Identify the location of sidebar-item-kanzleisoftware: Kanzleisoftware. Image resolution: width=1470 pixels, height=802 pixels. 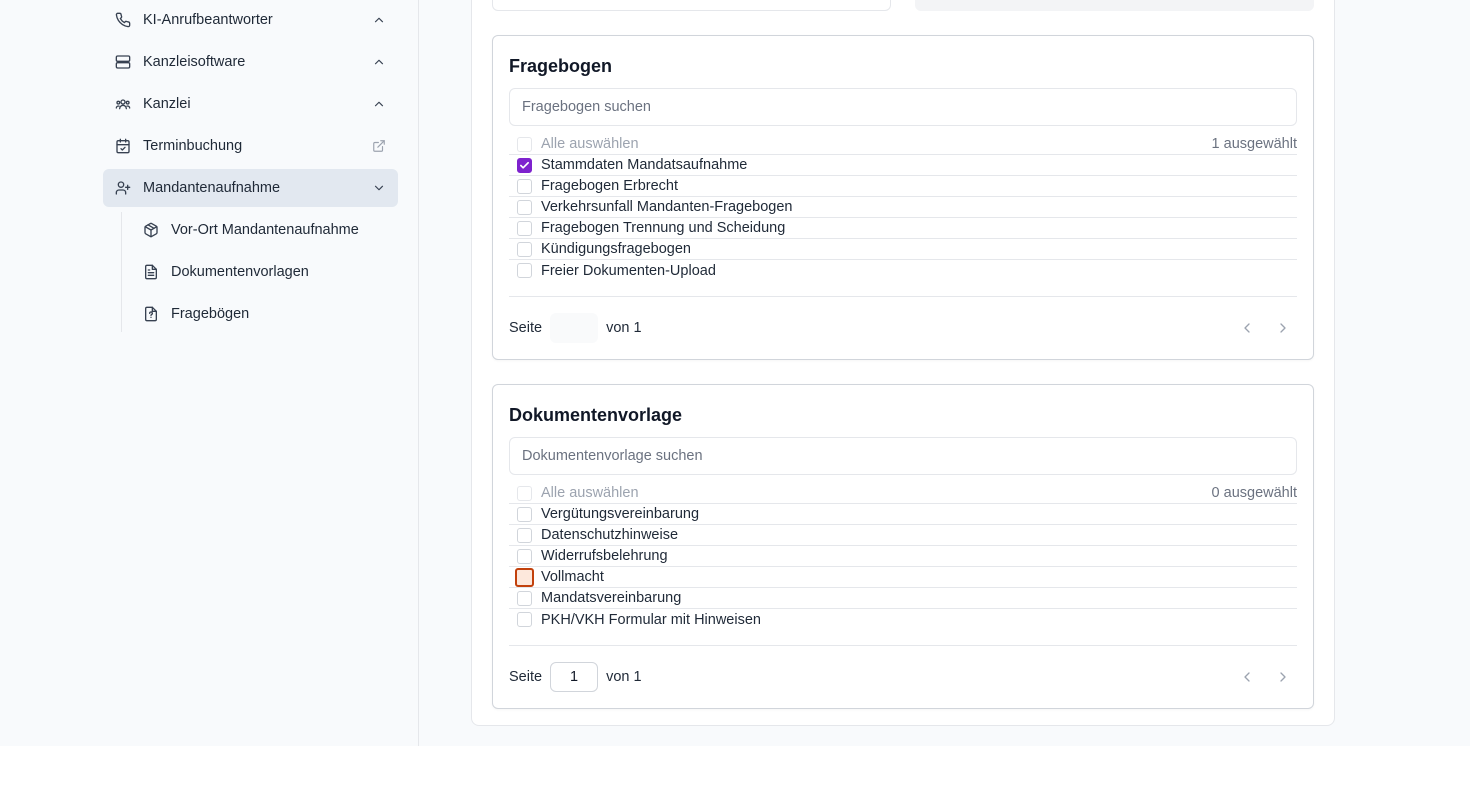
(250, 62).